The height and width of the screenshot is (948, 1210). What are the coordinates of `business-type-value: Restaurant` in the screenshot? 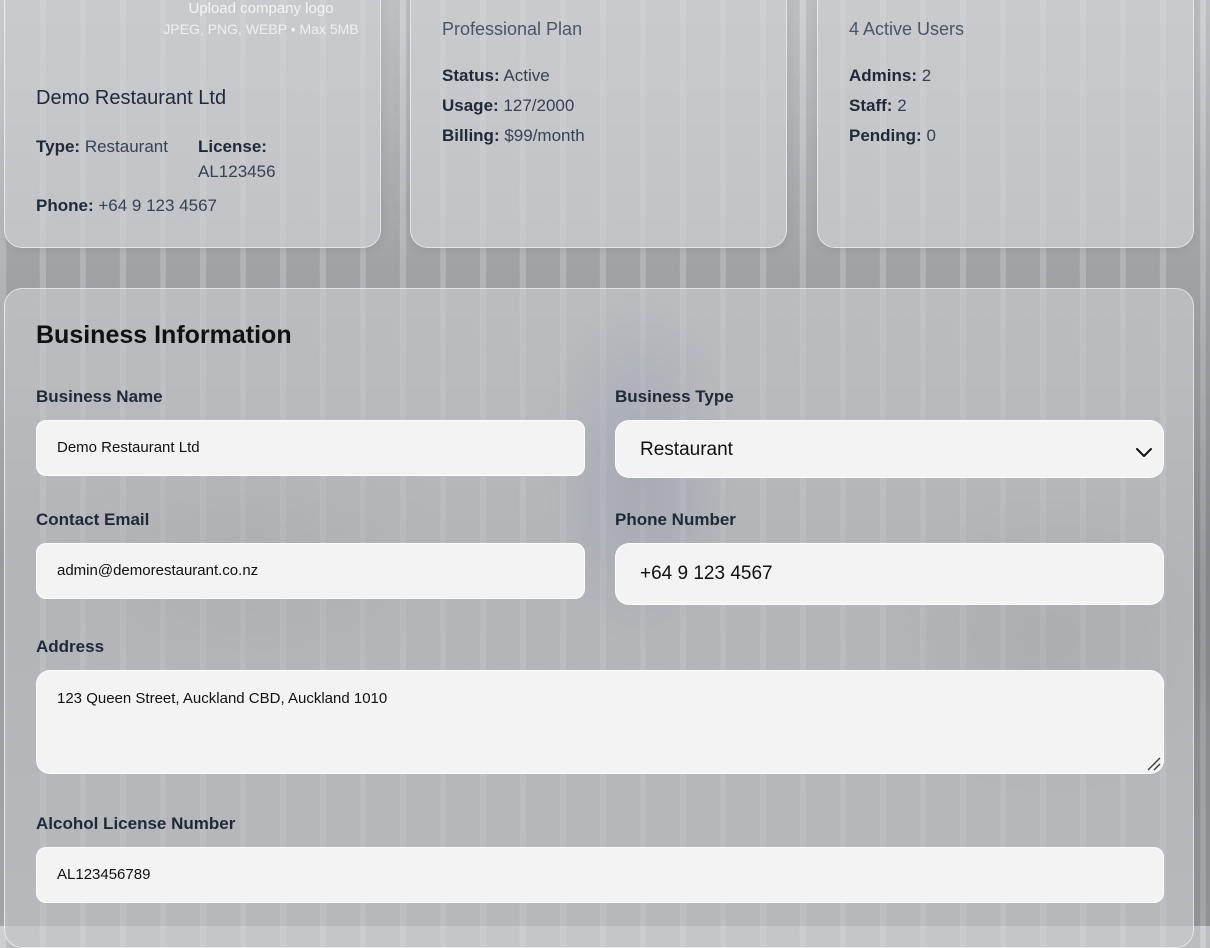 It's located at (686, 449).